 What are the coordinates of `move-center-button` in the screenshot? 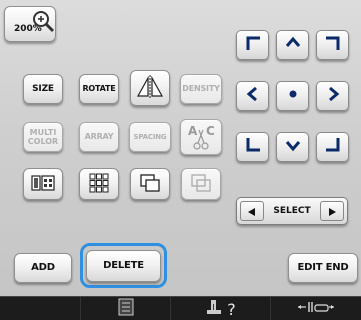 It's located at (292, 96).